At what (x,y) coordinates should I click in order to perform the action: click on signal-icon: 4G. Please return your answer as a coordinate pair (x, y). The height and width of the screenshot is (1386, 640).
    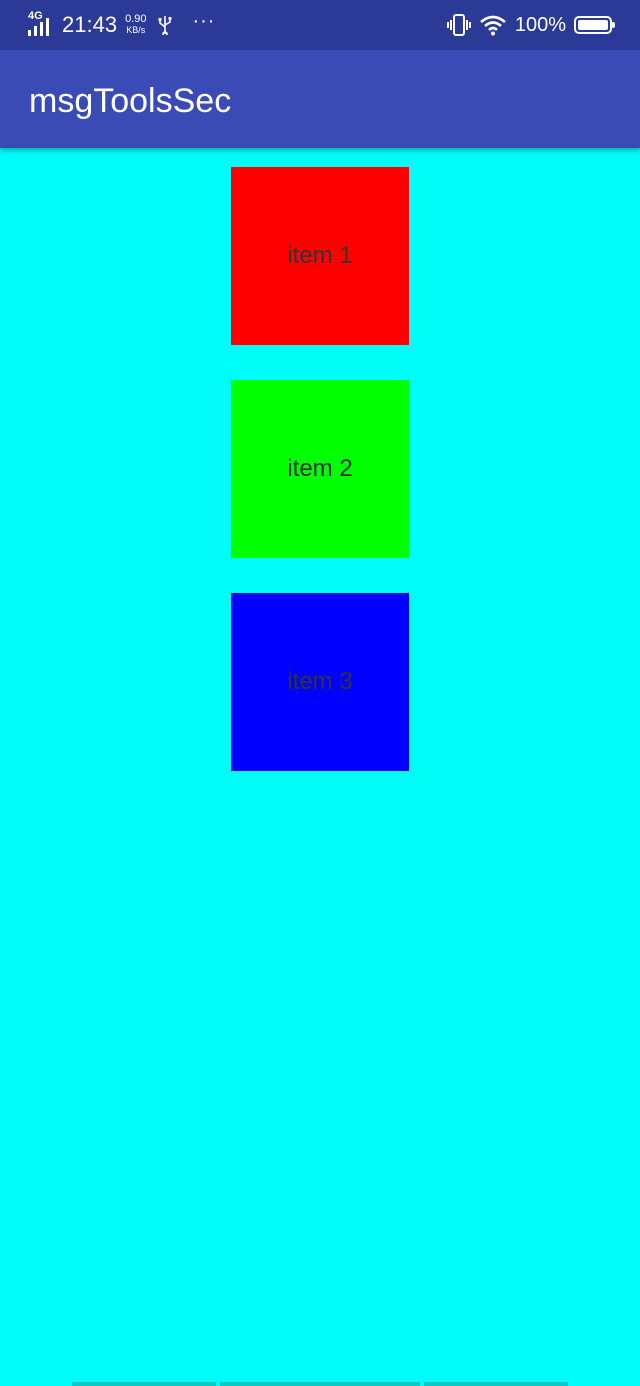
    Looking at the image, I should click on (42, 24).